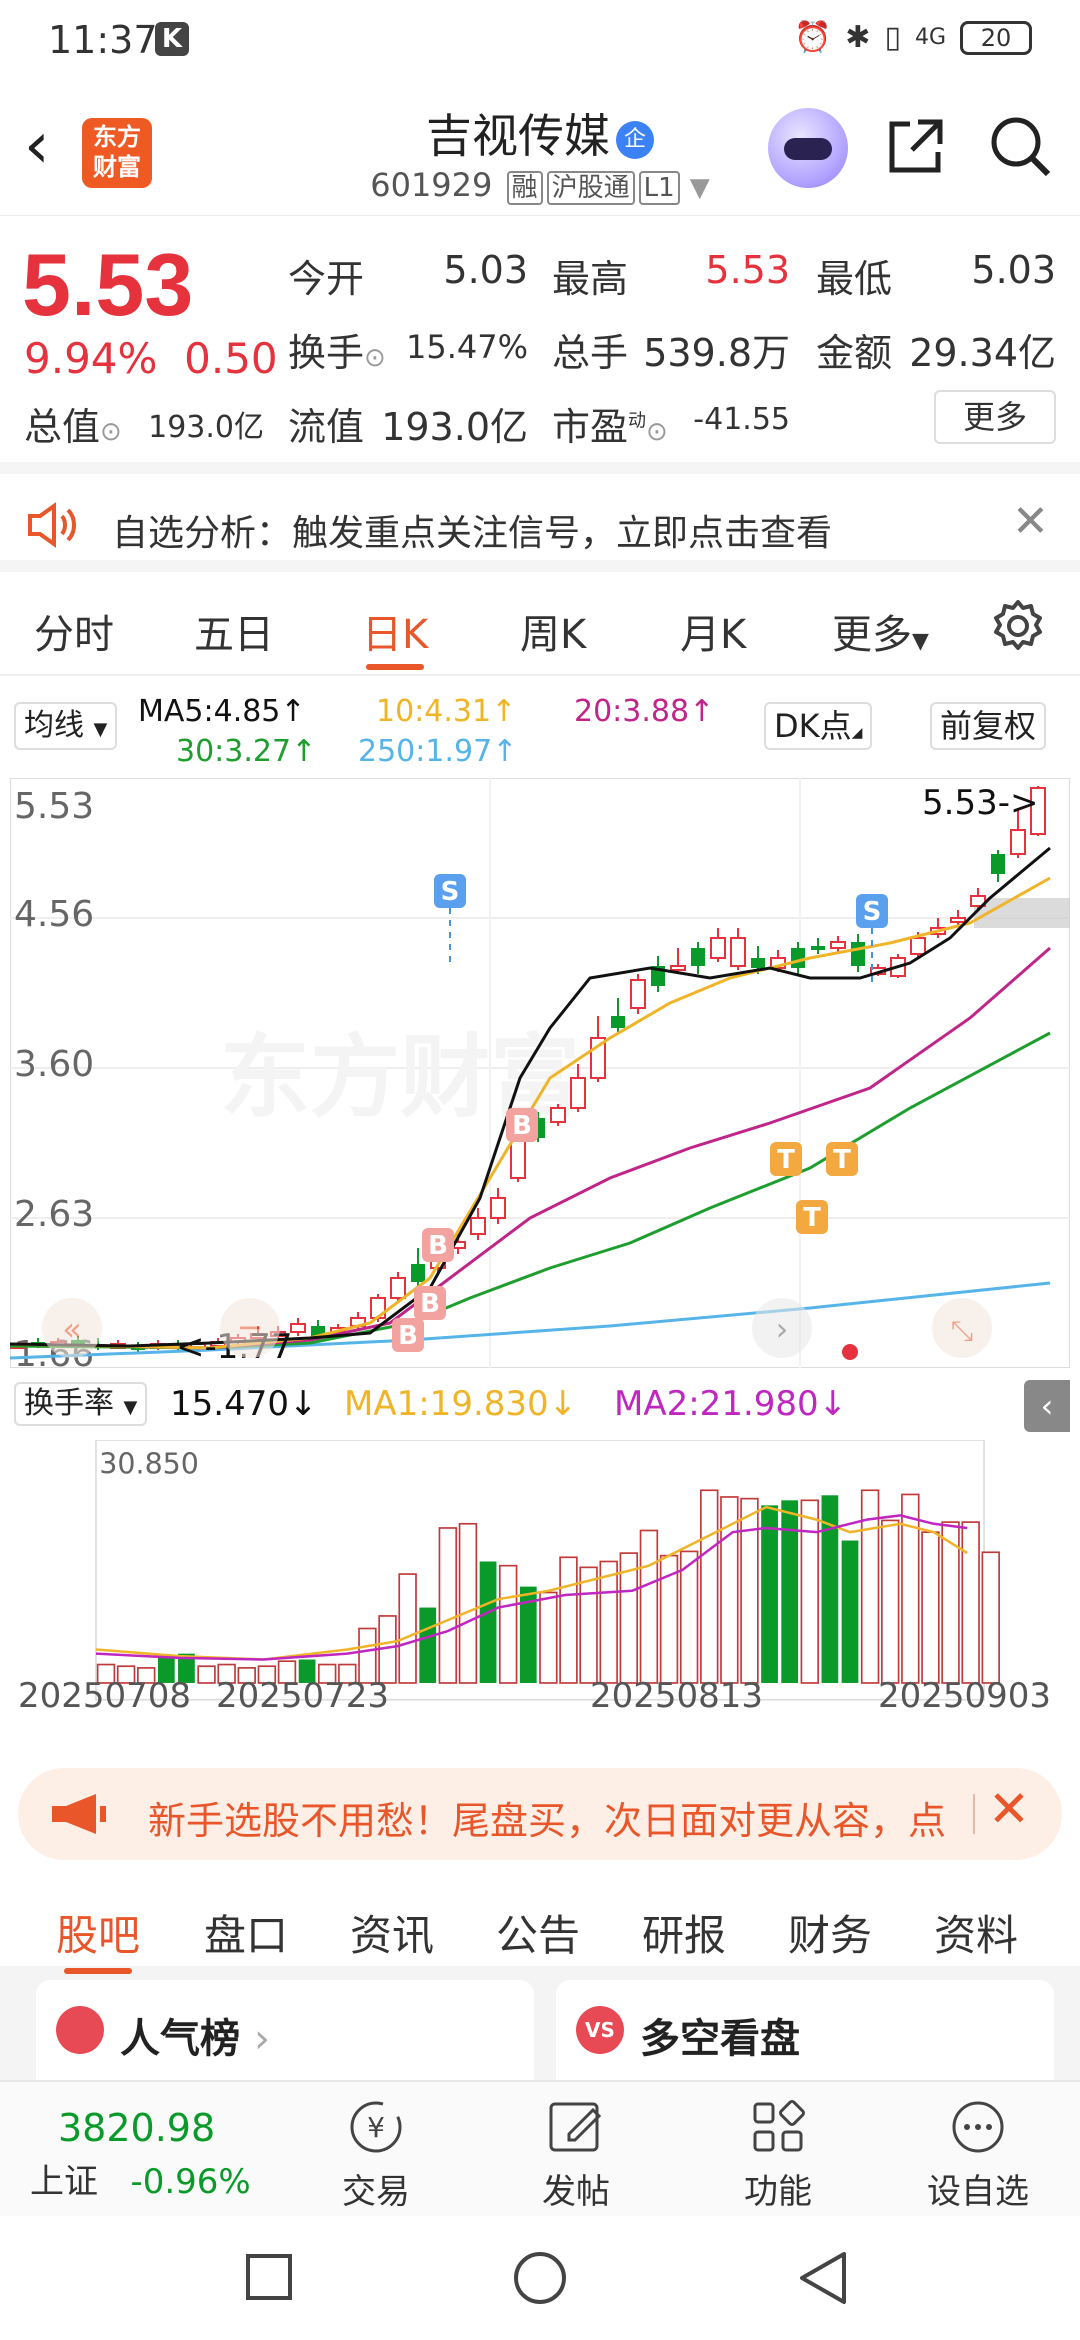  I want to click on turnover-ymax: 30.850, so click(149, 1464).